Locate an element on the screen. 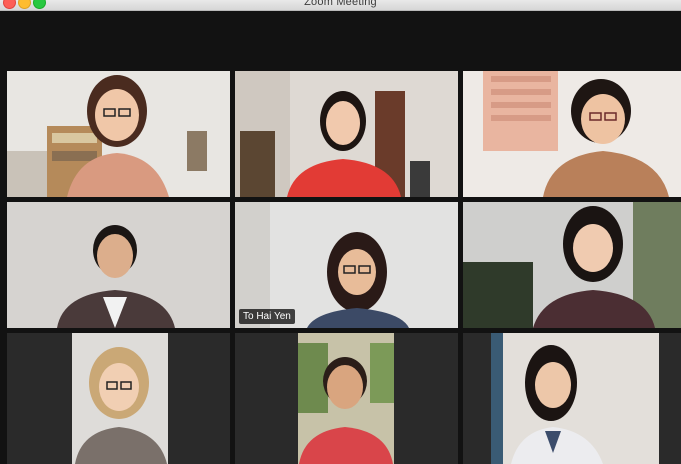  participant-name-label: To Hai Yen is located at coordinates (267, 316).